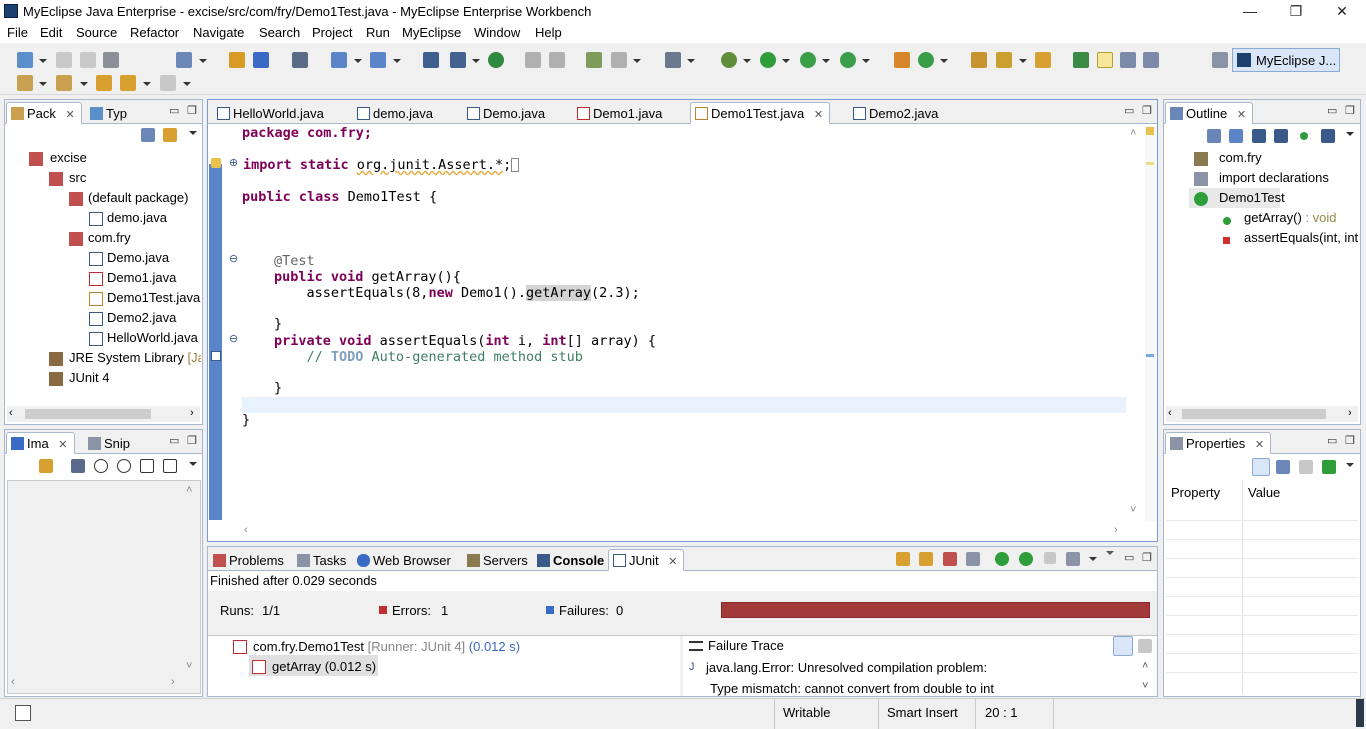 The image size is (1366, 729). What do you see at coordinates (170, 466) in the screenshot?
I see `fit-window-icon` at bounding box center [170, 466].